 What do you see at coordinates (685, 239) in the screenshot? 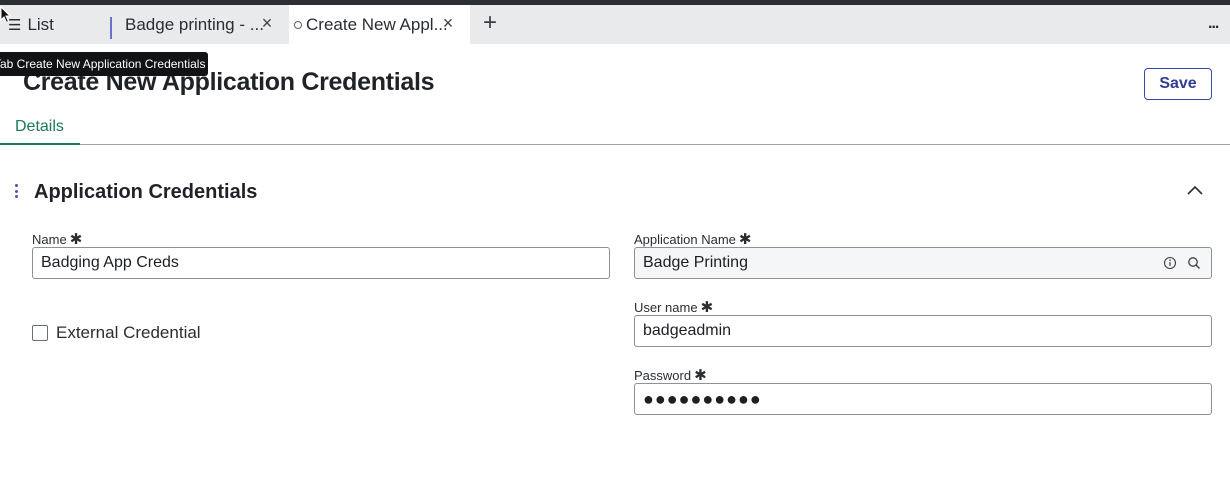
I see `application-name-label-text: Application Name` at bounding box center [685, 239].